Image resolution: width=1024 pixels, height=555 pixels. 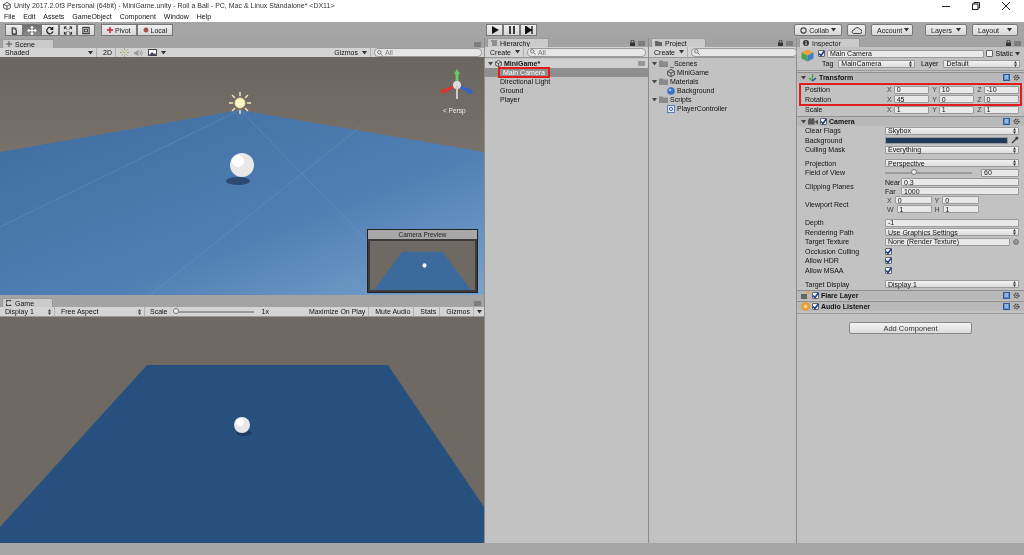 What do you see at coordinates (240, 103) in the screenshot?
I see `light-gizmo-icon` at bounding box center [240, 103].